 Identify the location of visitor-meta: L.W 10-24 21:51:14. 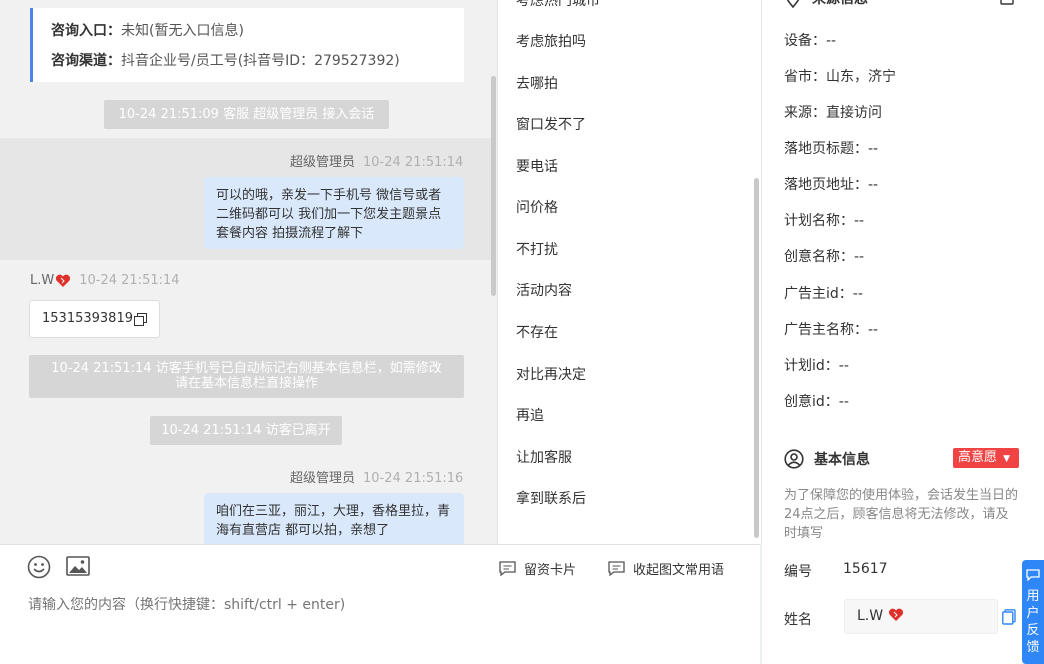
(105, 280).